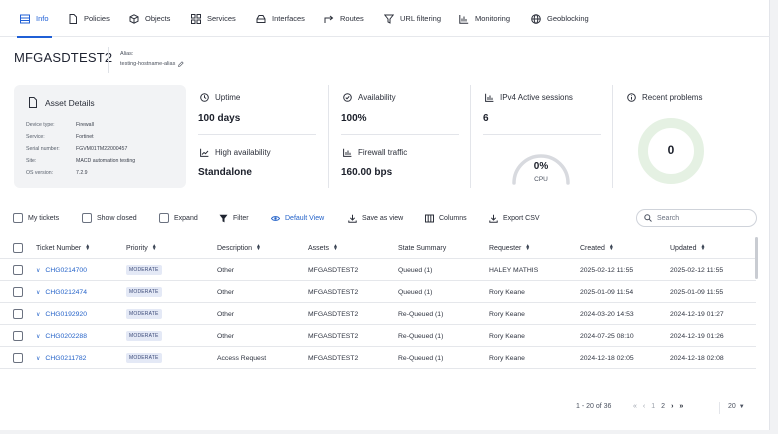  Describe the element at coordinates (61, 314) in the screenshot. I see `ticket-link: ∨ CHG0192920` at that location.